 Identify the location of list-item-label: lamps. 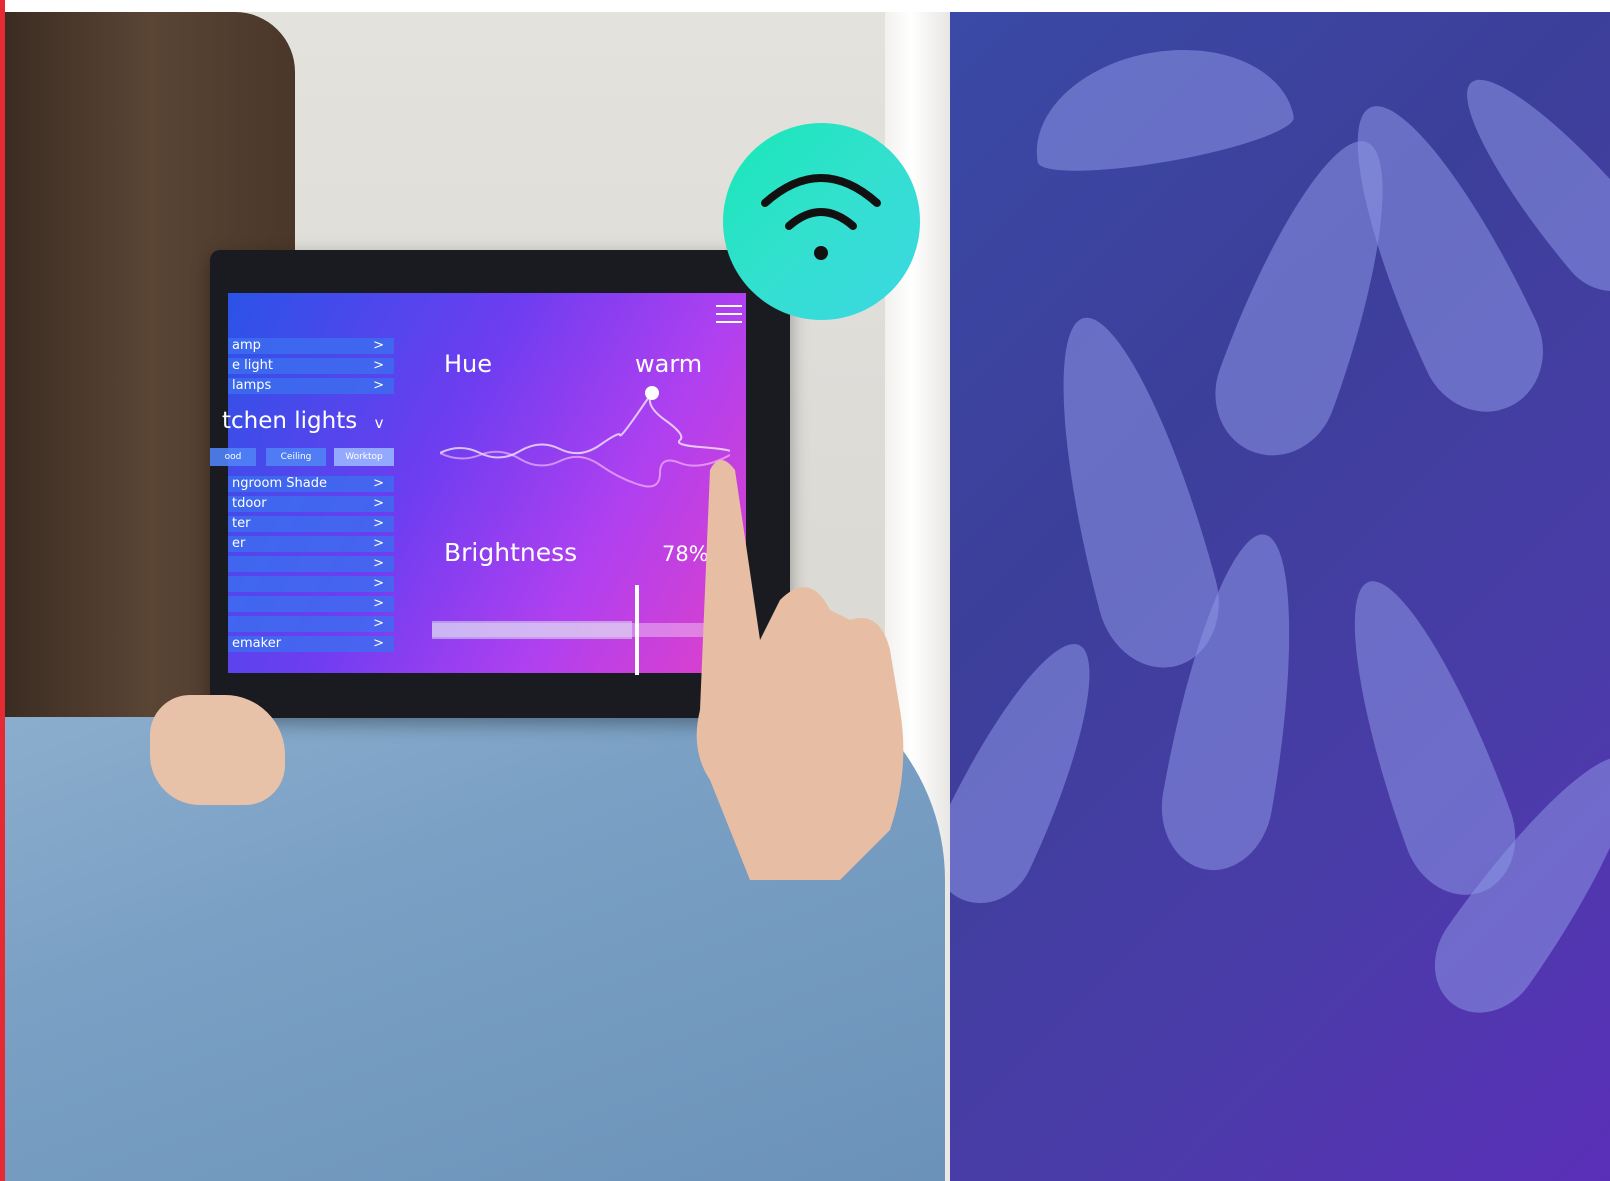
(252, 385).